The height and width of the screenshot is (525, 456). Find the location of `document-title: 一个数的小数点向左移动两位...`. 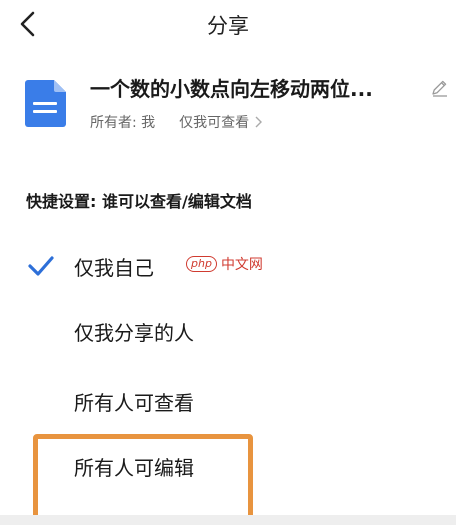

document-title: 一个数的小数点向左移动两位... is located at coordinates (231, 89).